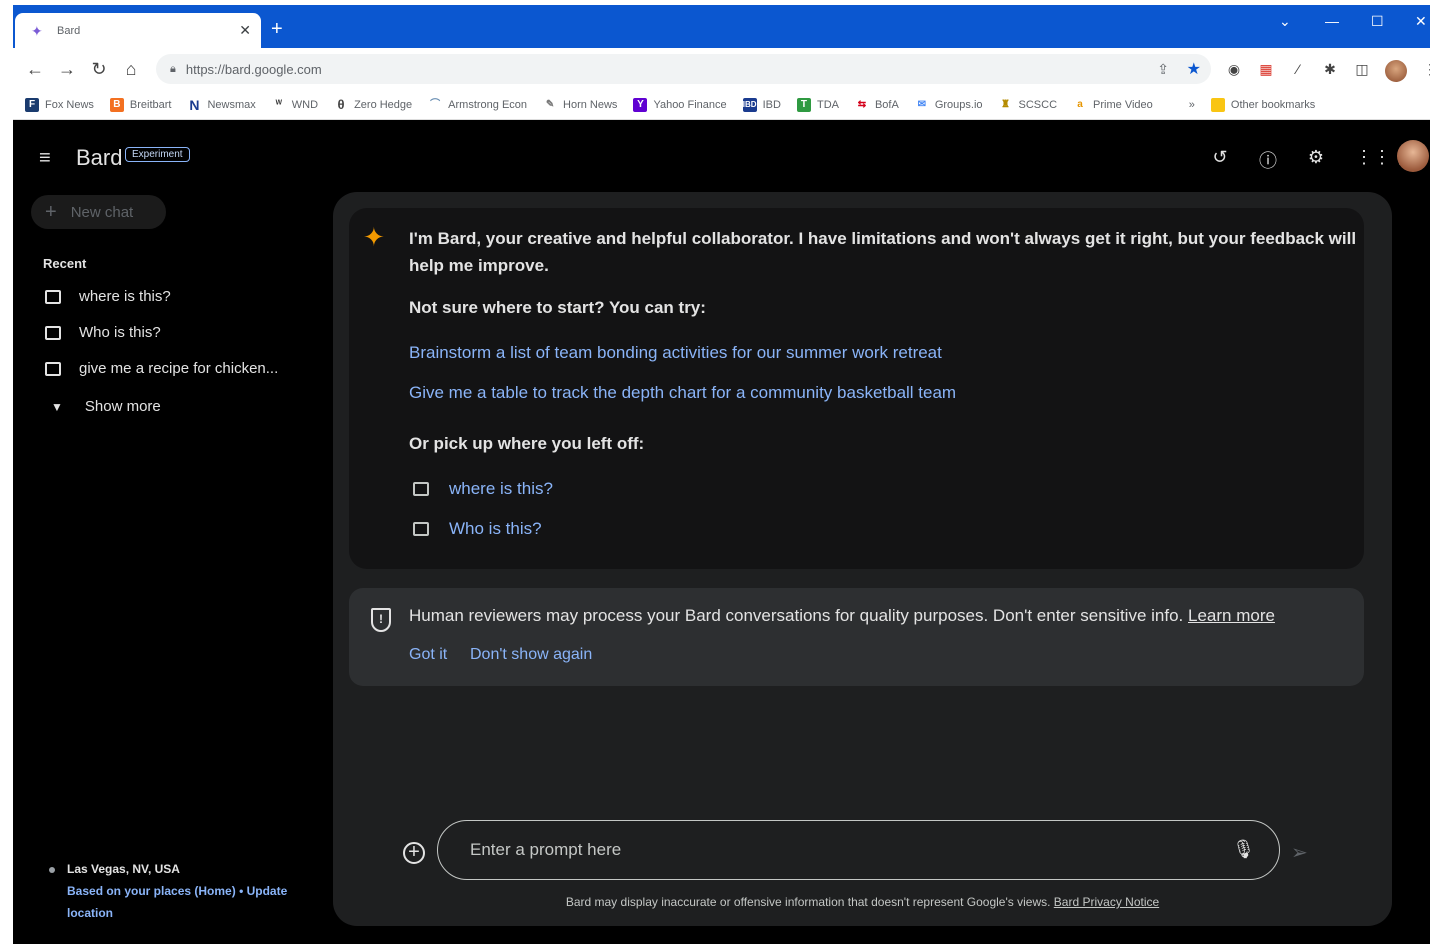 The width and height of the screenshot is (1430, 944). I want to click on history-icon: ↺, so click(1220, 157).